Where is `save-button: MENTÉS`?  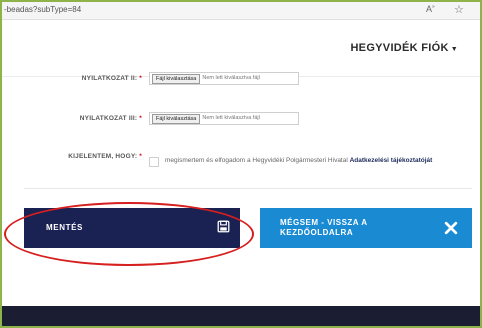
save-button: MENTÉS is located at coordinates (132, 228).